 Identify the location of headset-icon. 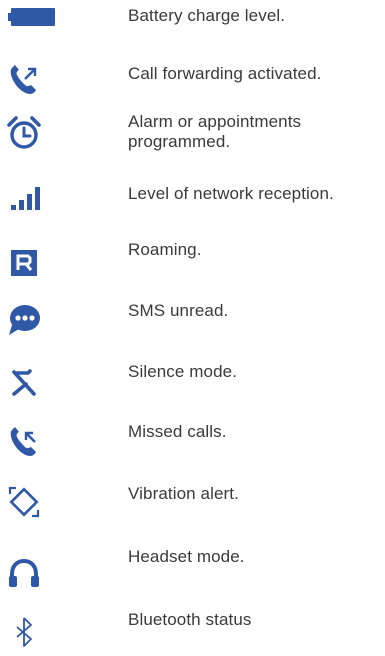
(24, 573).